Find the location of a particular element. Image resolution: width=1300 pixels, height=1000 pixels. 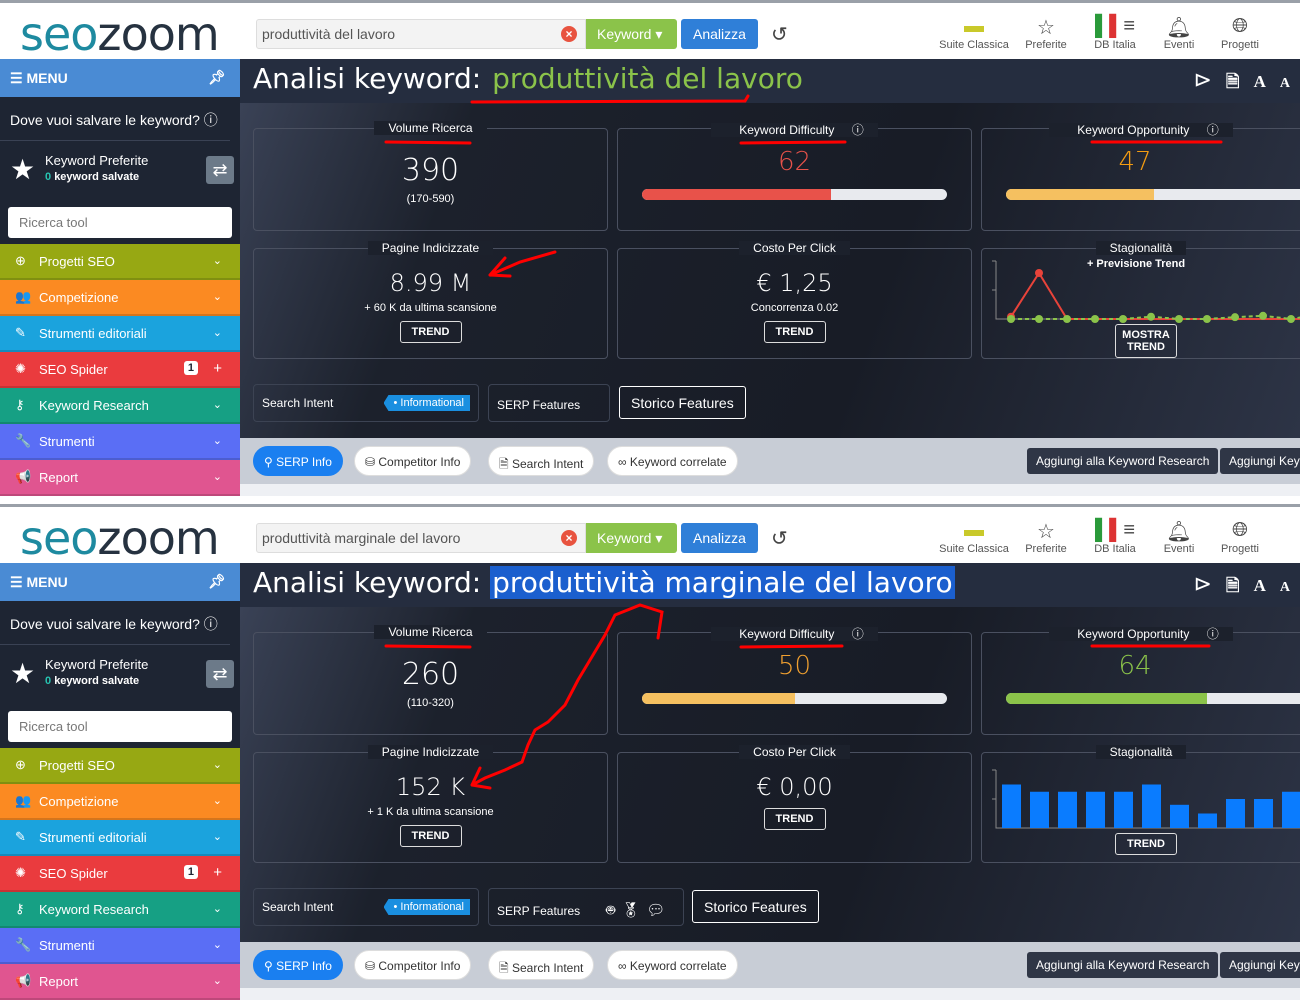

seasonality-trend-button: TREND is located at coordinates (1146, 844).